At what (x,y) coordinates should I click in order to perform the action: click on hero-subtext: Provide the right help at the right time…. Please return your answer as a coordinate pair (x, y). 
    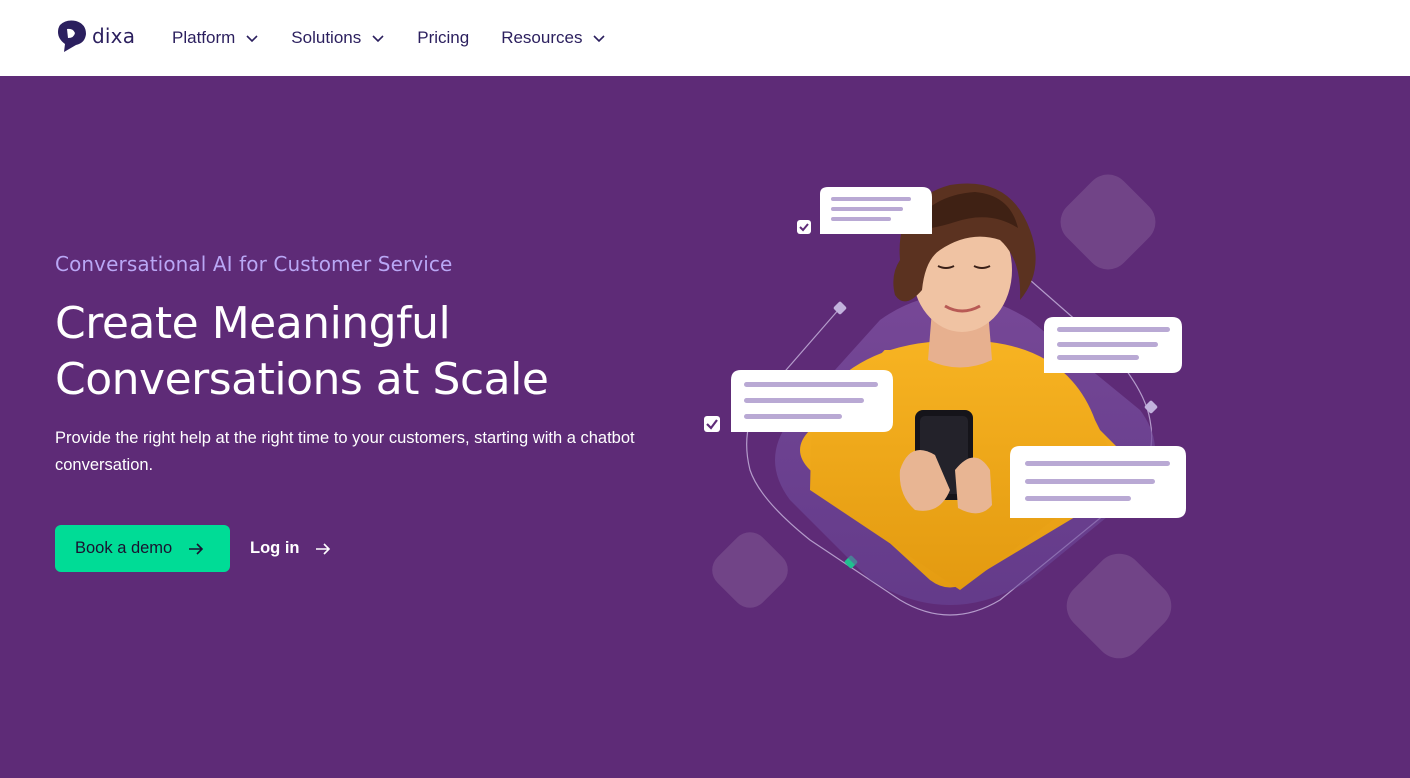
    Looking at the image, I should click on (345, 451).